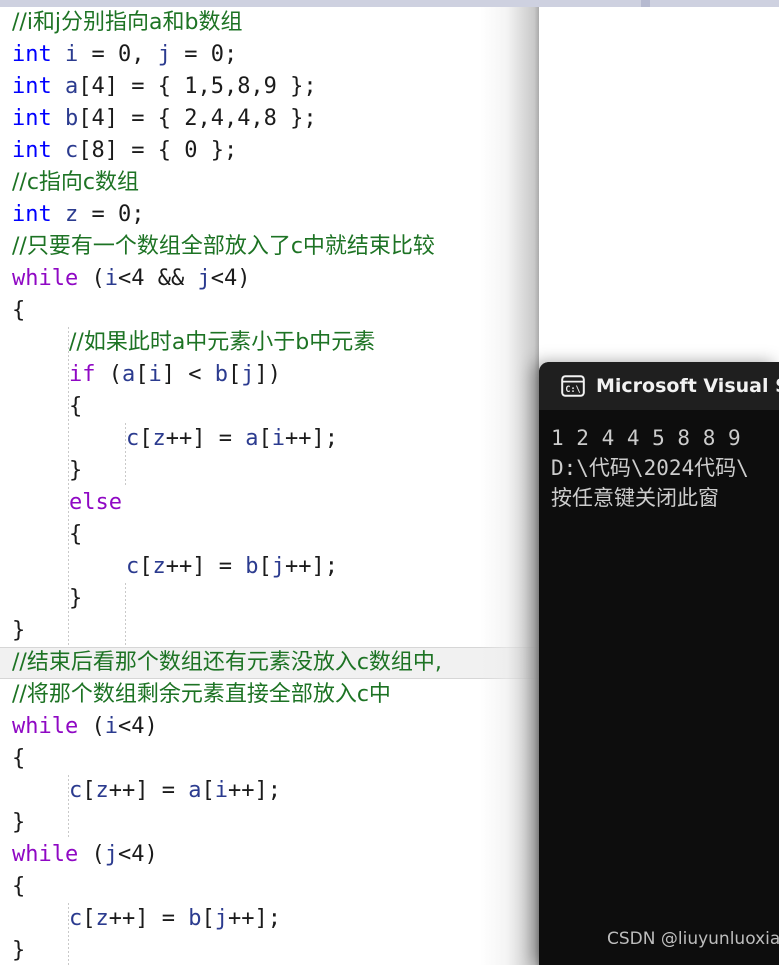 This screenshot has width=779, height=965. Describe the element at coordinates (227, 663) in the screenshot. I see `code-line: //结束后看那个数组还有元素没放入c数组中,` at that location.